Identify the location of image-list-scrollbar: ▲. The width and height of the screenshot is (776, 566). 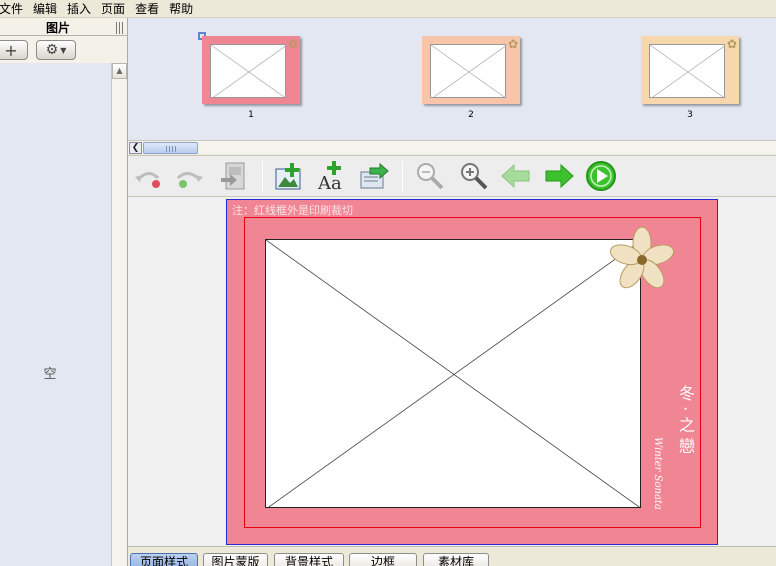
(119, 314).